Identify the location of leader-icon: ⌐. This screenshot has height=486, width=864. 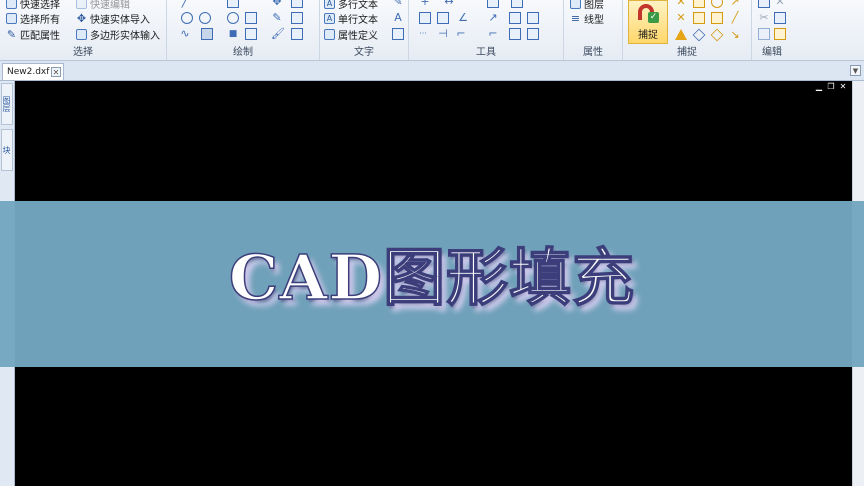
(461, 34).